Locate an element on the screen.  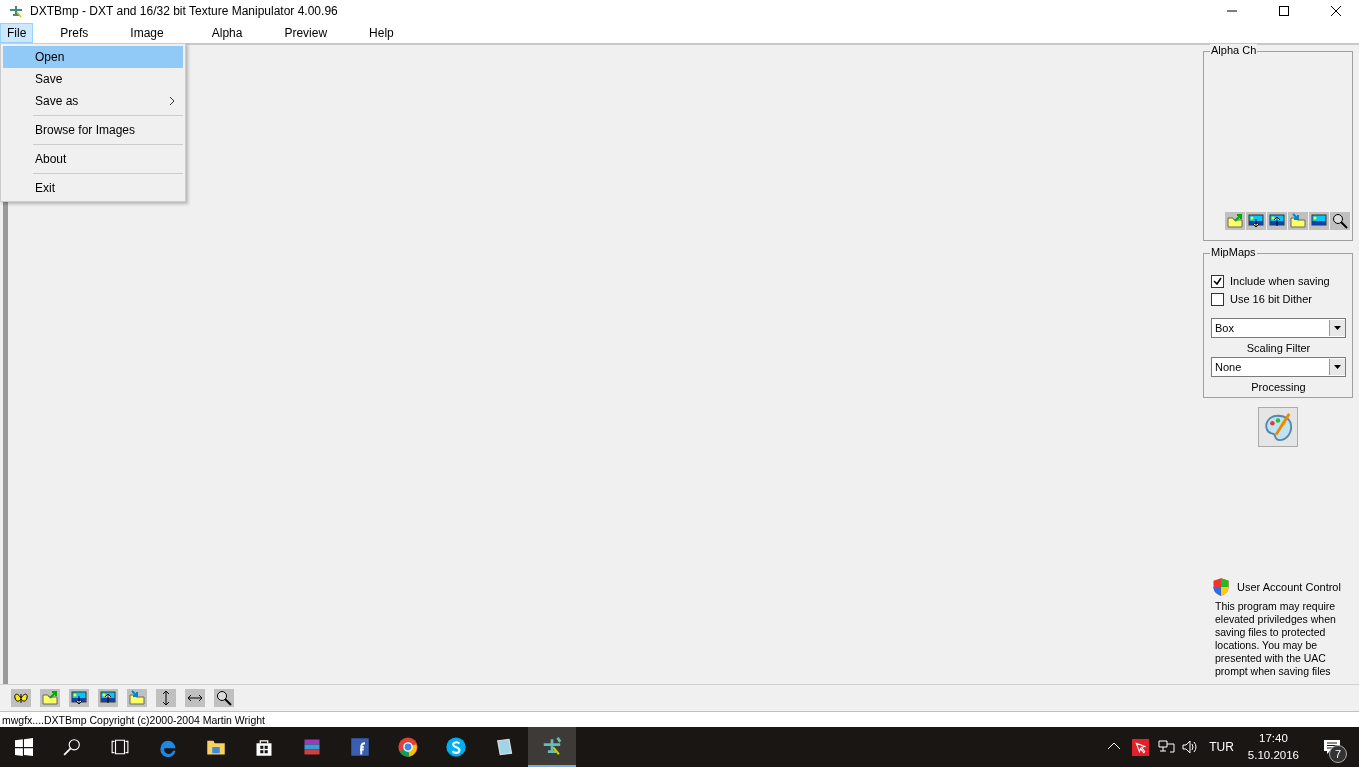
dropdown-caption: Processing is located at coordinates (1278, 387).